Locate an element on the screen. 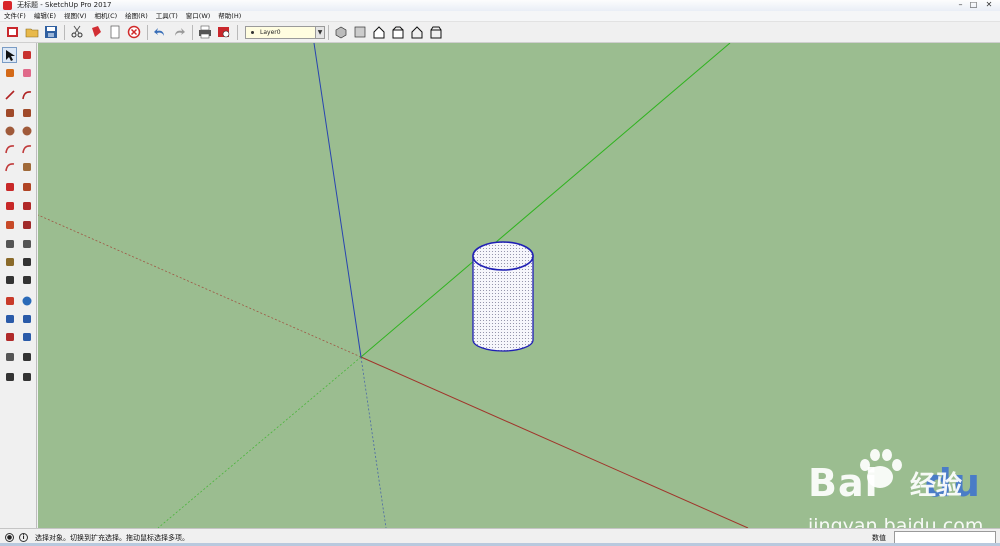  layer-dropdown: Layer0 ▼ is located at coordinates (285, 32).